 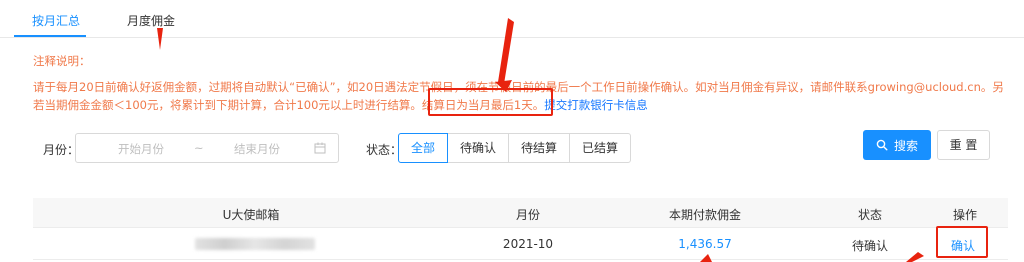 What do you see at coordinates (915, 257) in the screenshot?
I see `arrow-confirm` at bounding box center [915, 257].